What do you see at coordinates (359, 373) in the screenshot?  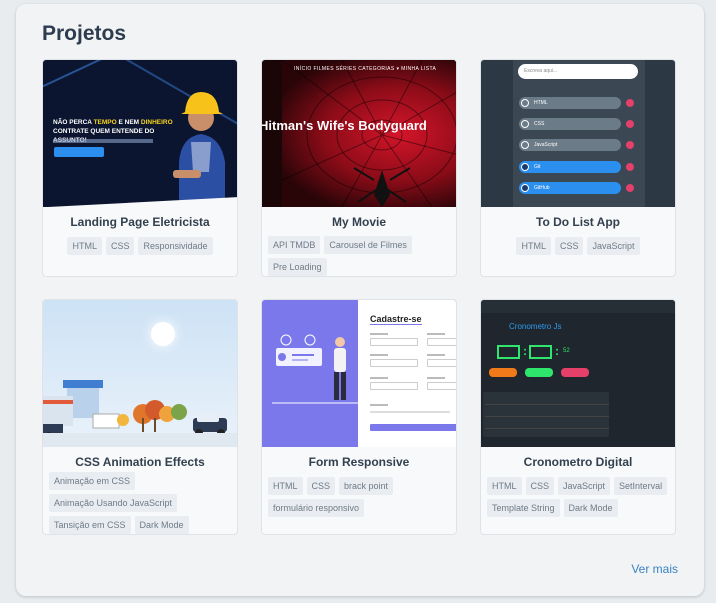 I see `project-thumbnail: Cadastre-se` at bounding box center [359, 373].